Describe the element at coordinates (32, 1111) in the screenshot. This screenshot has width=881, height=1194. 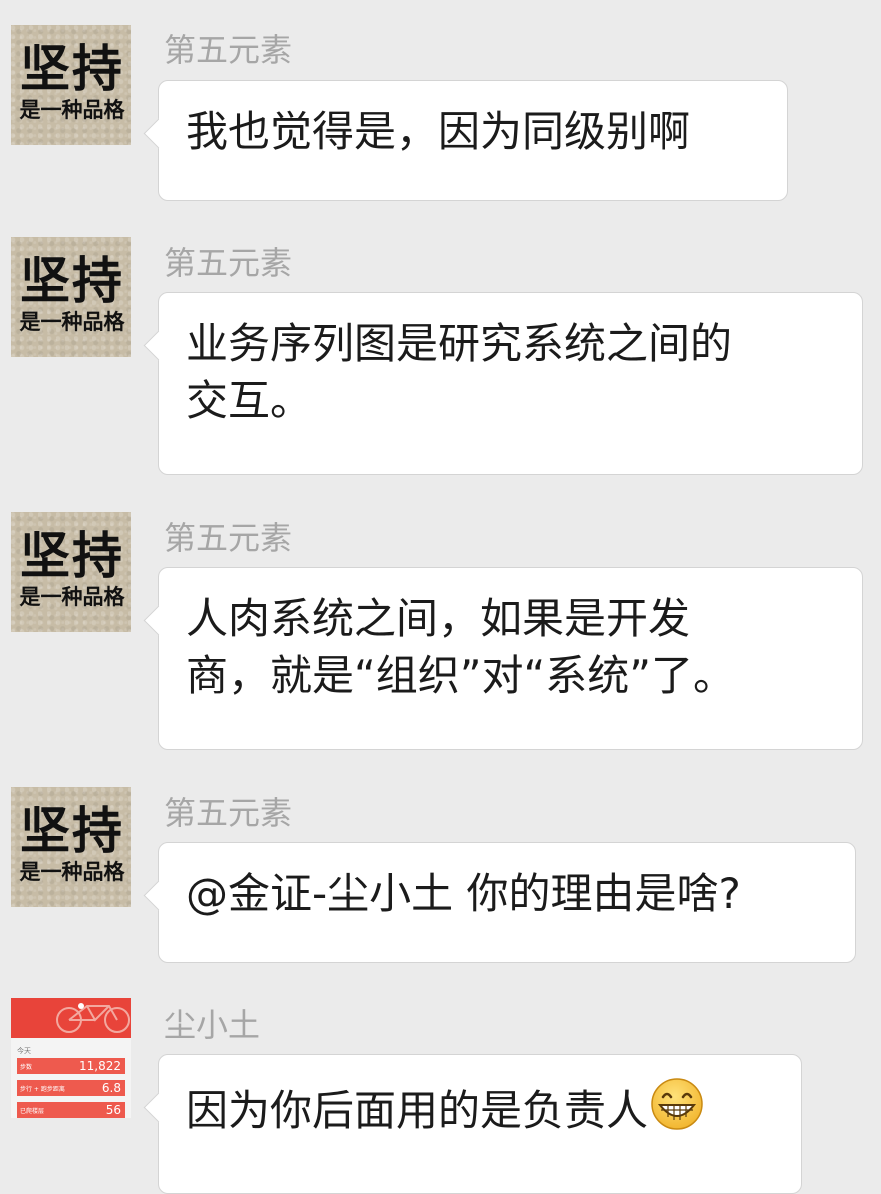
I see `activity-key: 已爬楼层` at that location.